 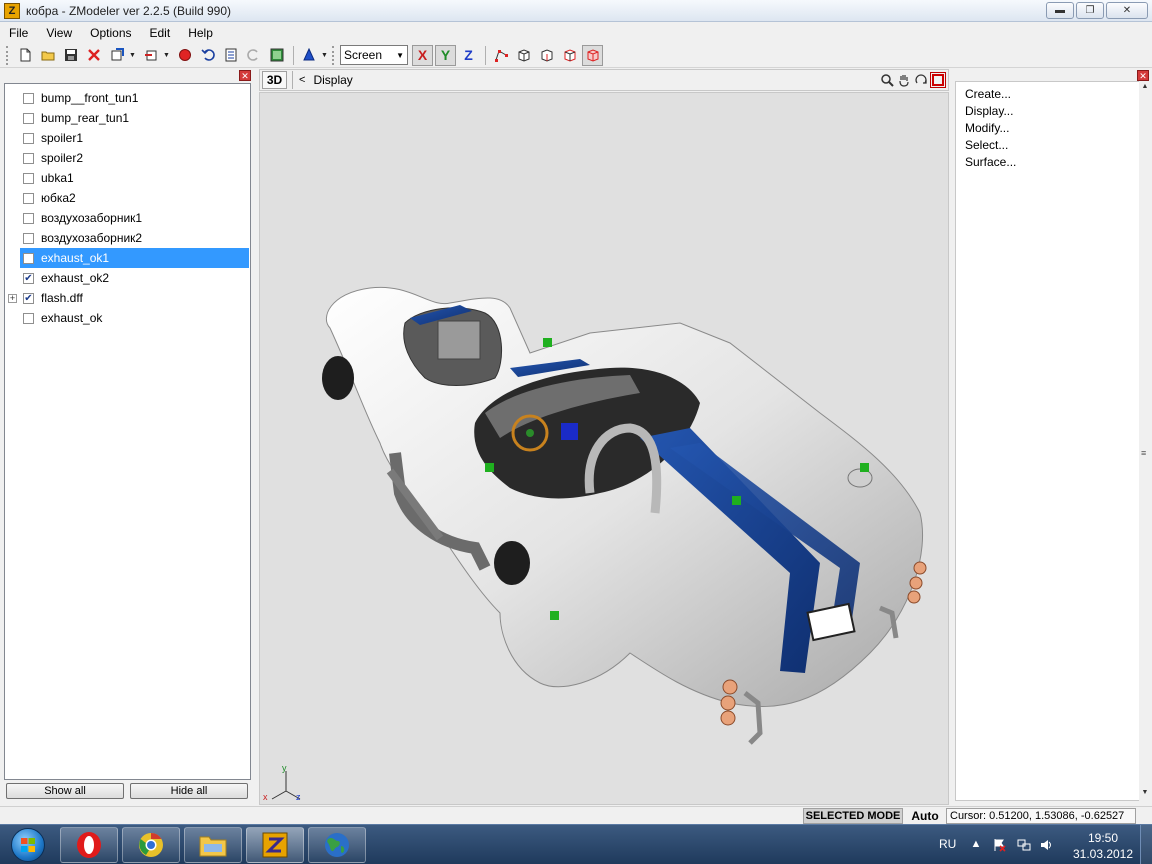 I want to click on tree-item: + ✔ flash.dff, so click(x=127, y=298).